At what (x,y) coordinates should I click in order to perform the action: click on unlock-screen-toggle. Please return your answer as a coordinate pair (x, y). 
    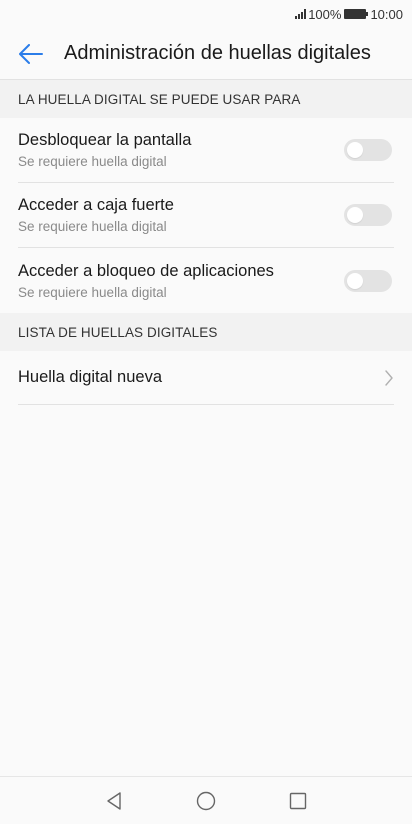
    Looking at the image, I should click on (368, 150).